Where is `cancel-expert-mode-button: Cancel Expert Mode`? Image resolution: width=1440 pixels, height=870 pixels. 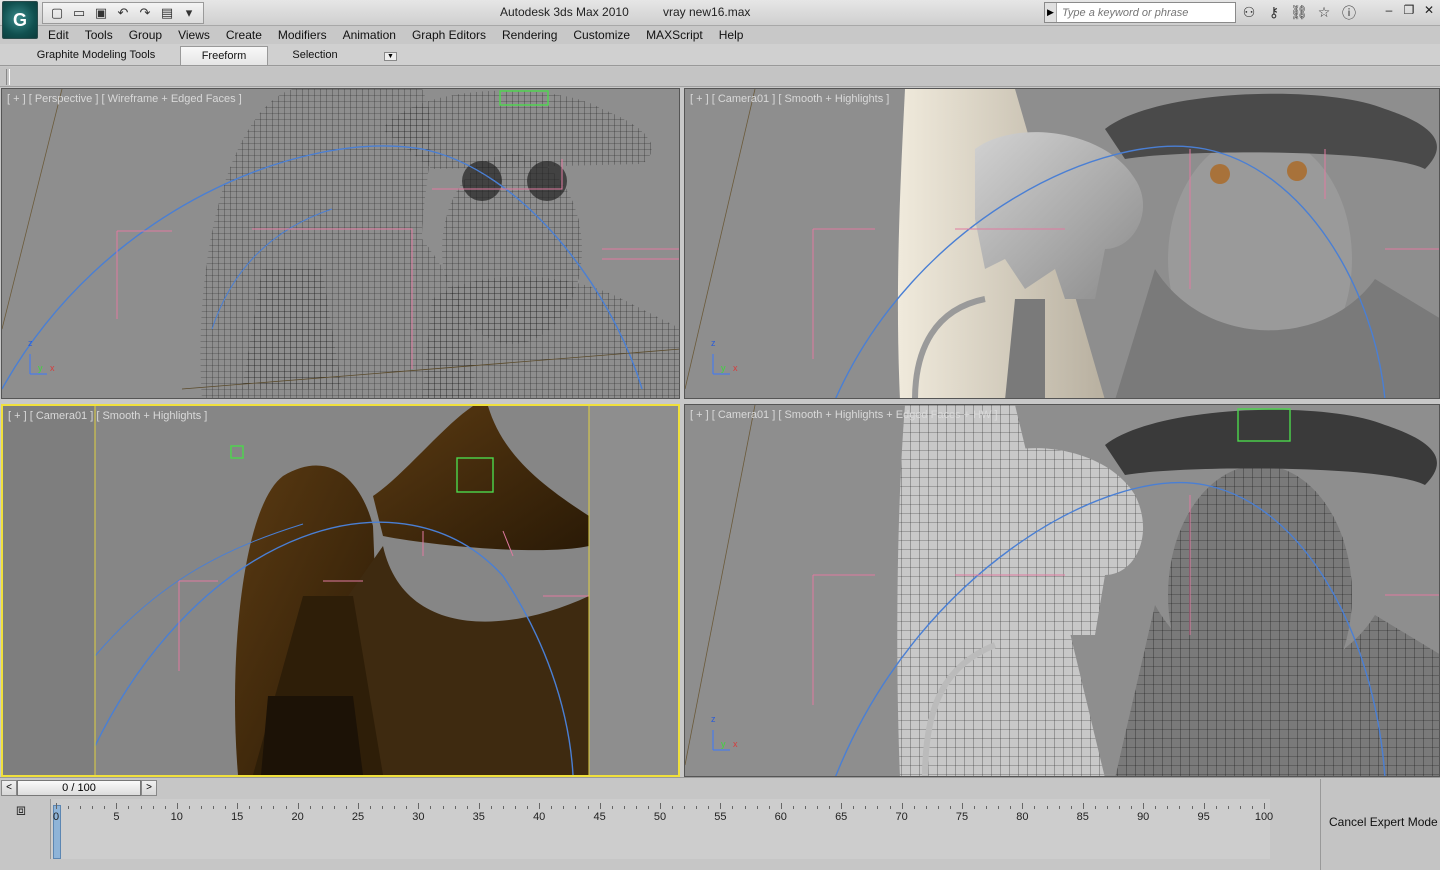 cancel-expert-mode-button: Cancel Expert Mode is located at coordinates (1383, 822).